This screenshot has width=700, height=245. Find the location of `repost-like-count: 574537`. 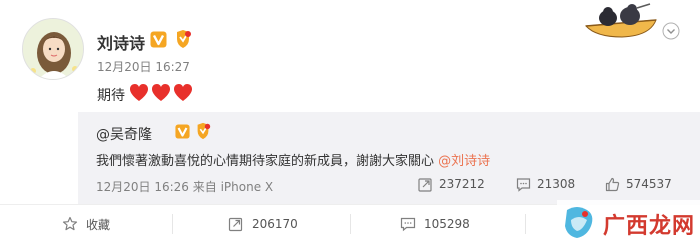

repost-like-count: 574537 is located at coordinates (649, 184).